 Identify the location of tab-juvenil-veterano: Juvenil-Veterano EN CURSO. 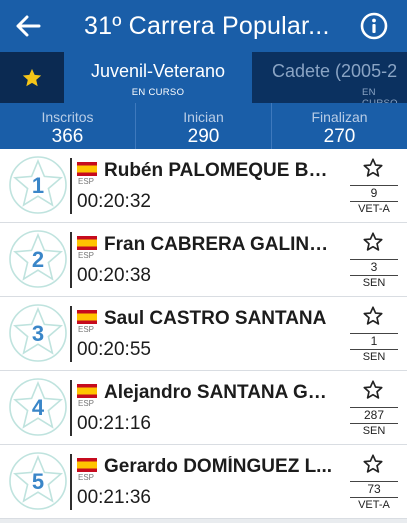
(158, 77).